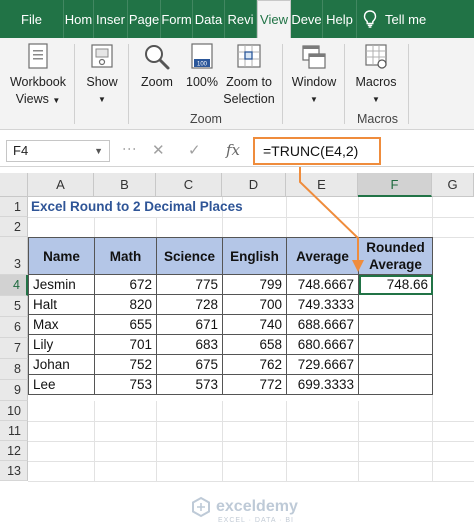  What do you see at coordinates (322, 256) in the screenshot?
I see `header-average: Average` at bounding box center [322, 256].